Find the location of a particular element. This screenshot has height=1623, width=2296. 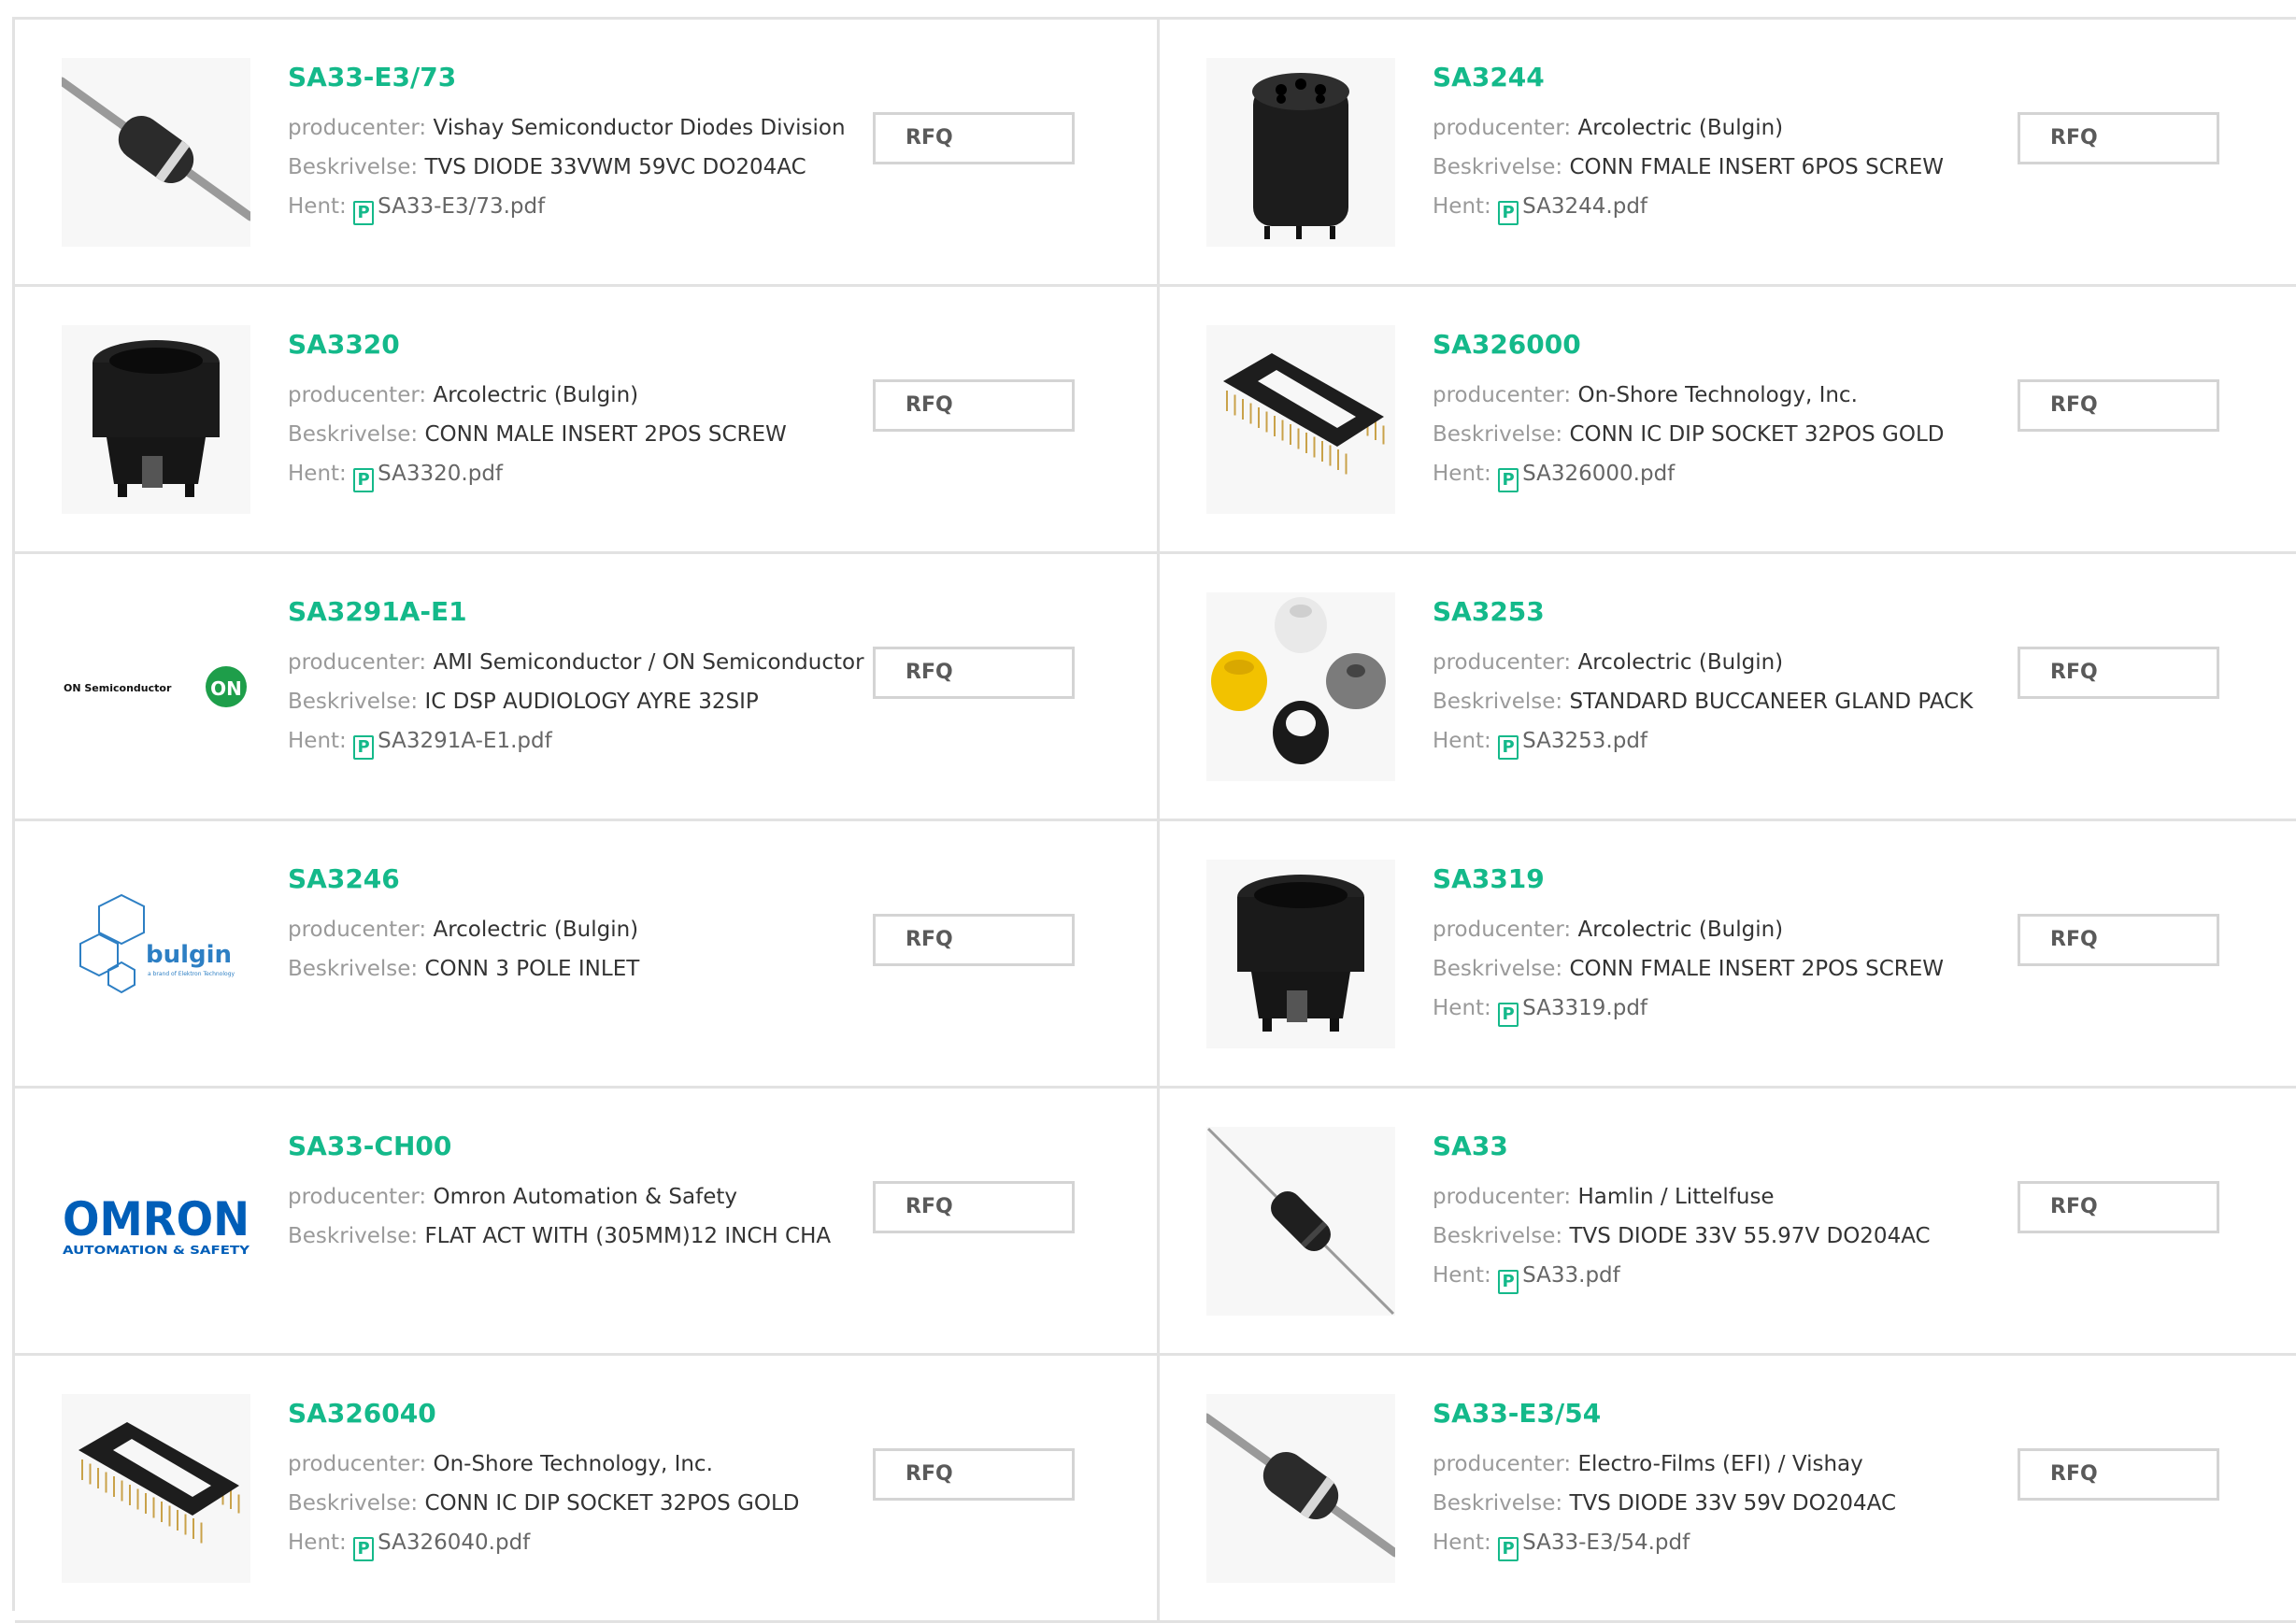

description-value: CONN MALE INSERT 2POS SCREW is located at coordinates (605, 434).